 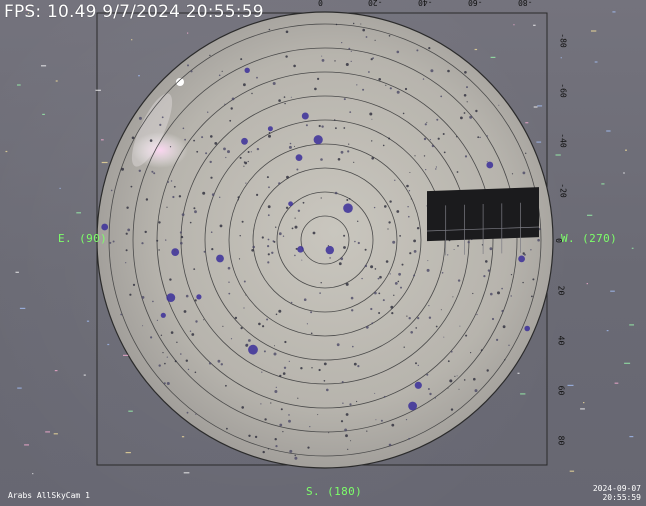 What do you see at coordinates (83, 238) in the screenshot?
I see `east-label: E. (90)` at bounding box center [83, 238].